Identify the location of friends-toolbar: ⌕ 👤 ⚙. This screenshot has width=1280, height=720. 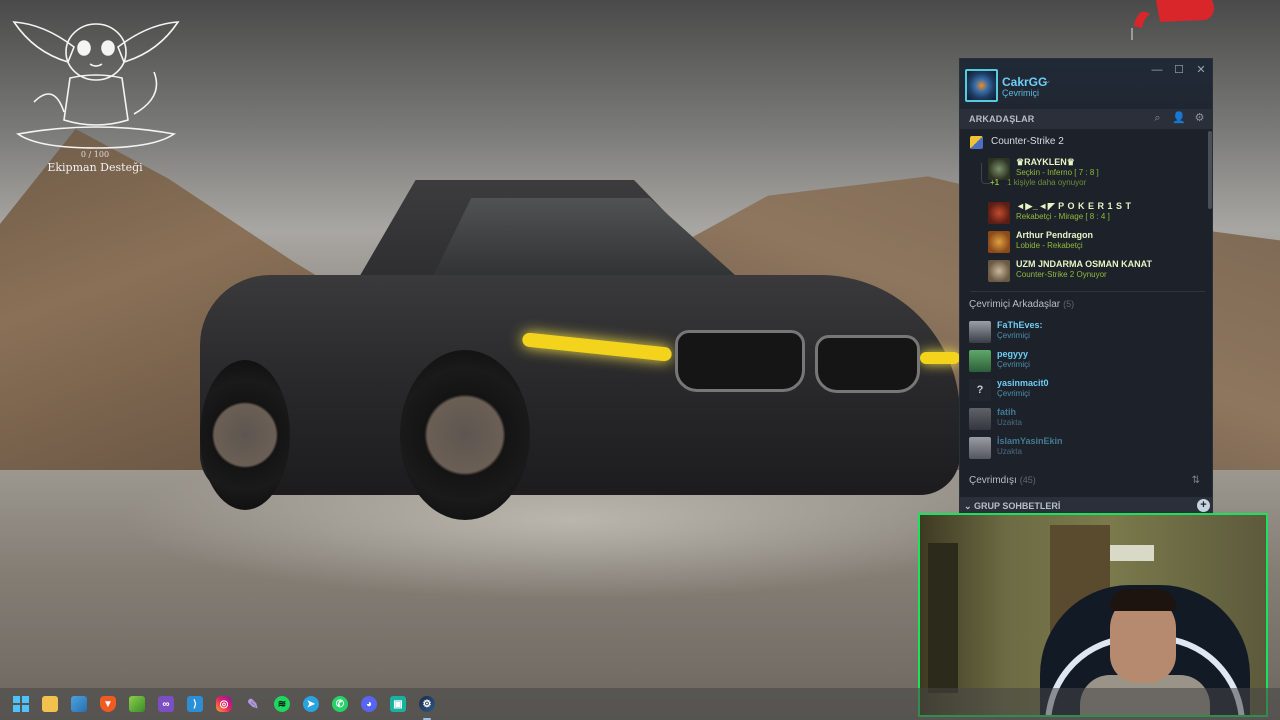
(1178, 118).